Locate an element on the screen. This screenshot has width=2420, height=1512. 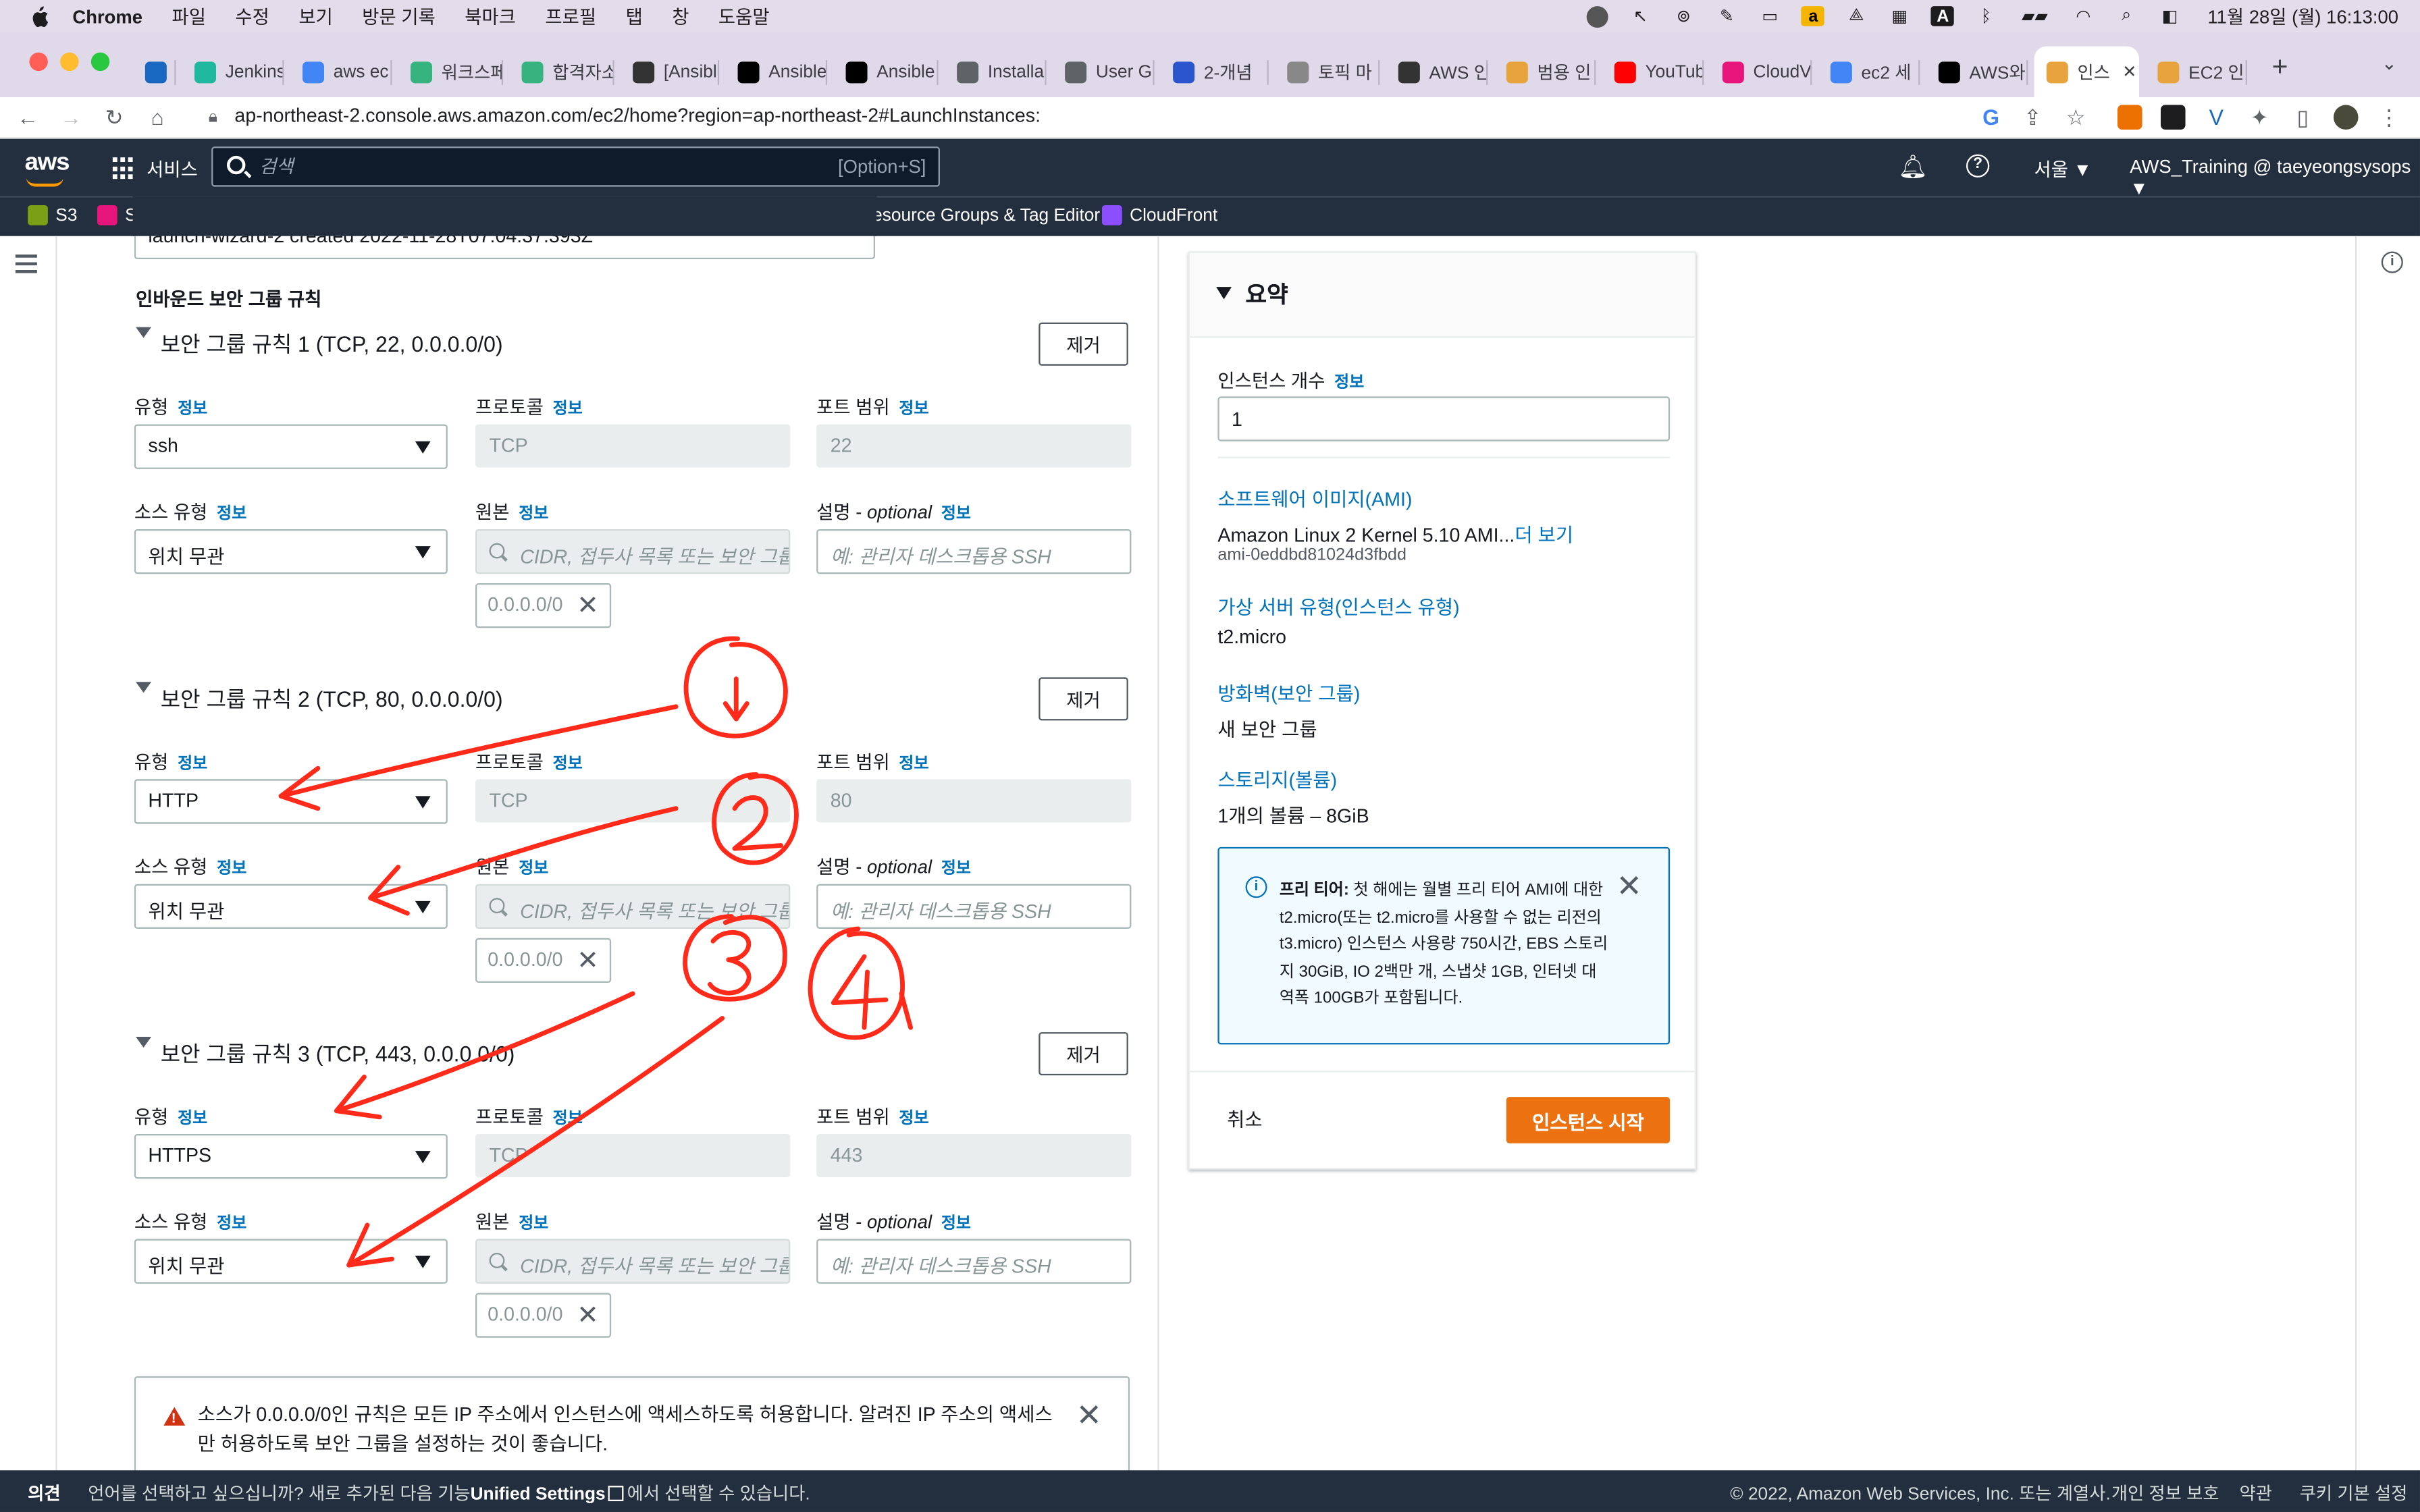
forward-arrow-icon: → is located at coordinates (71, 118).